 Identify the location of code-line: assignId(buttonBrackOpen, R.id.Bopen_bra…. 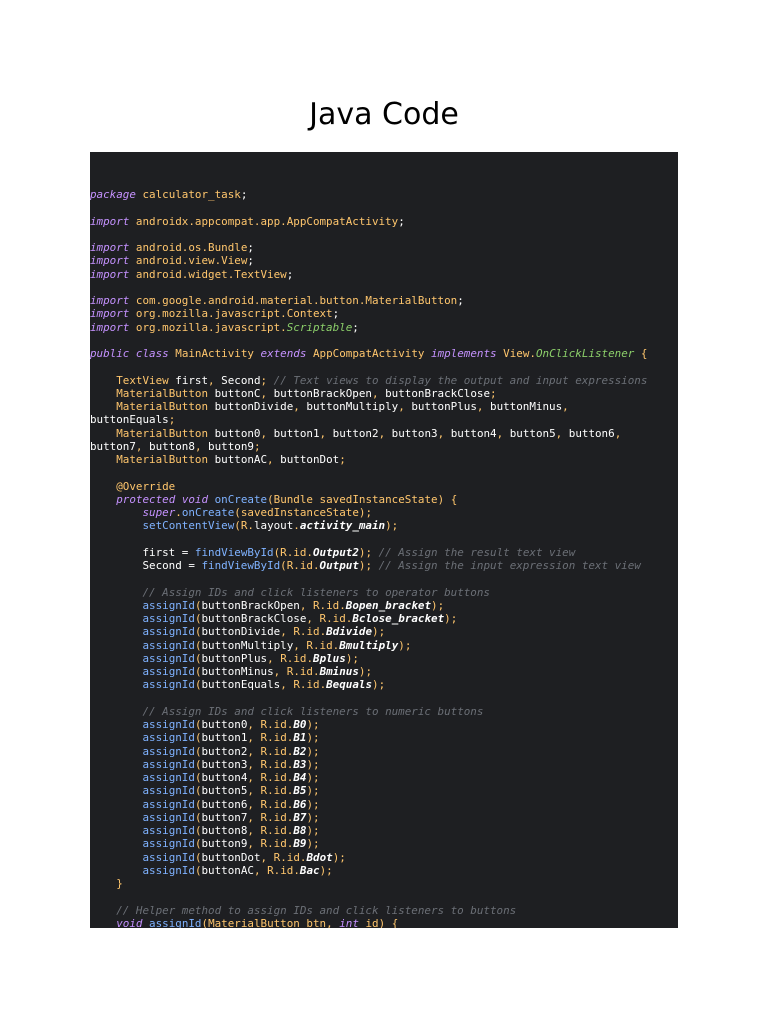
(293, 605).